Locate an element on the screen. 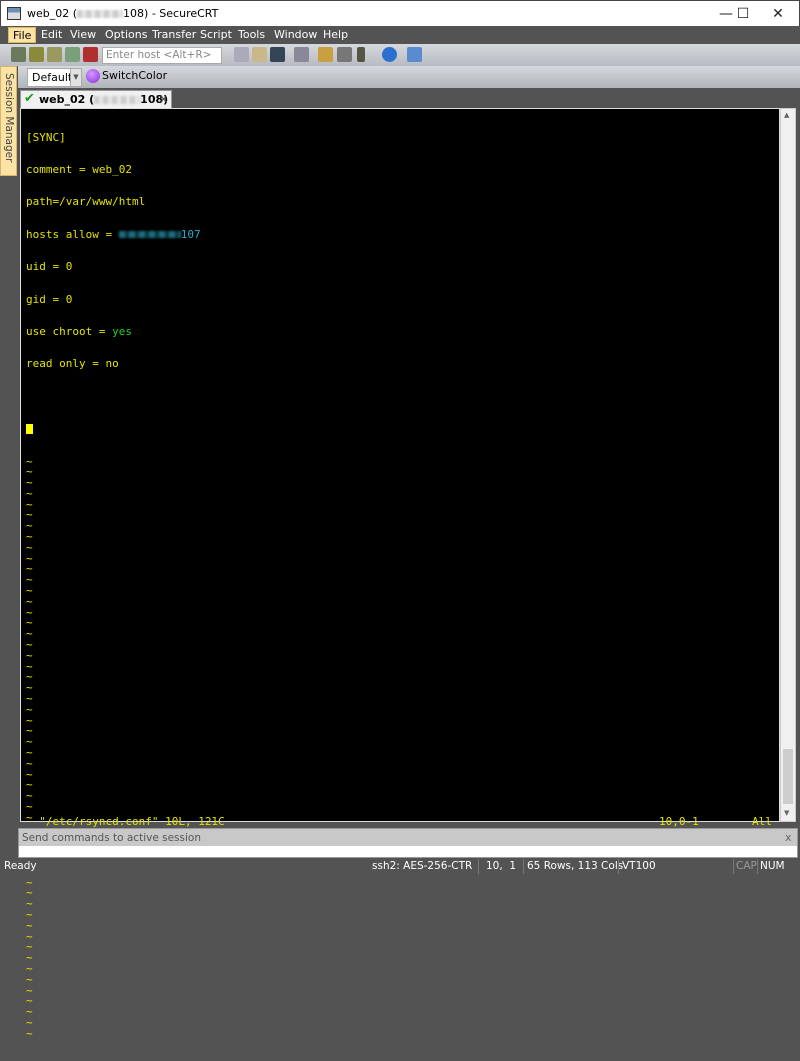  terminal-line: path=/var/www/html is located at coordinates (86, 202).